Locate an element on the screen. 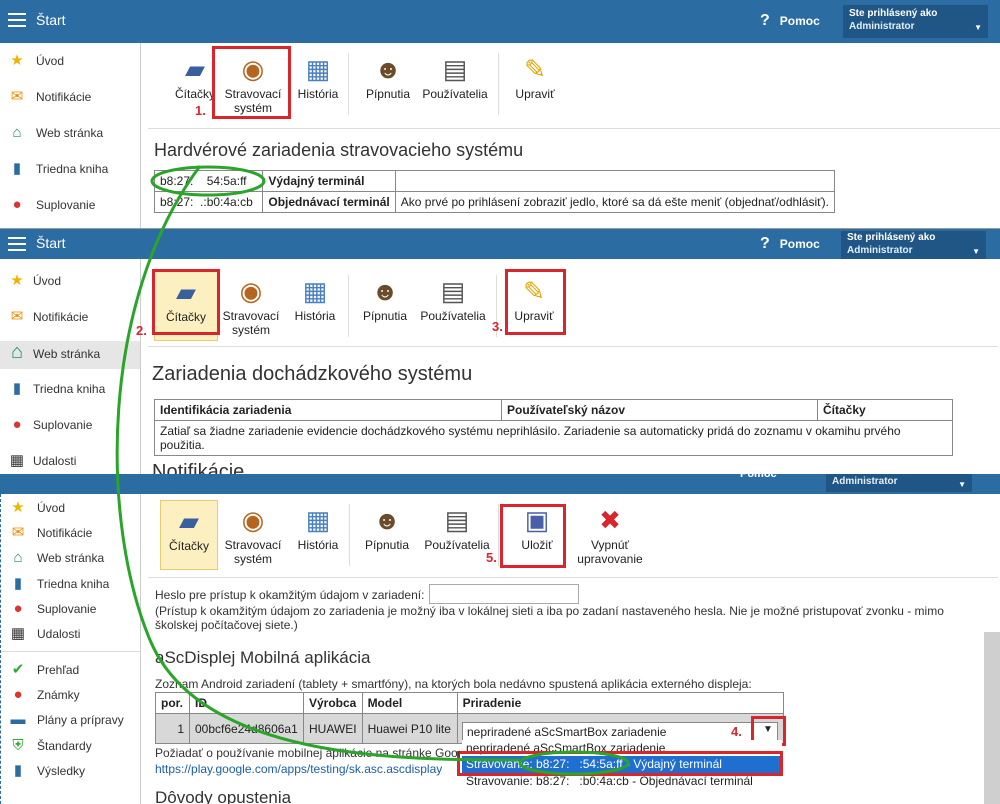 The width and height of the screenshot is (1000, 804). annotation-ellipse-option is located at coordinates (574, 763).